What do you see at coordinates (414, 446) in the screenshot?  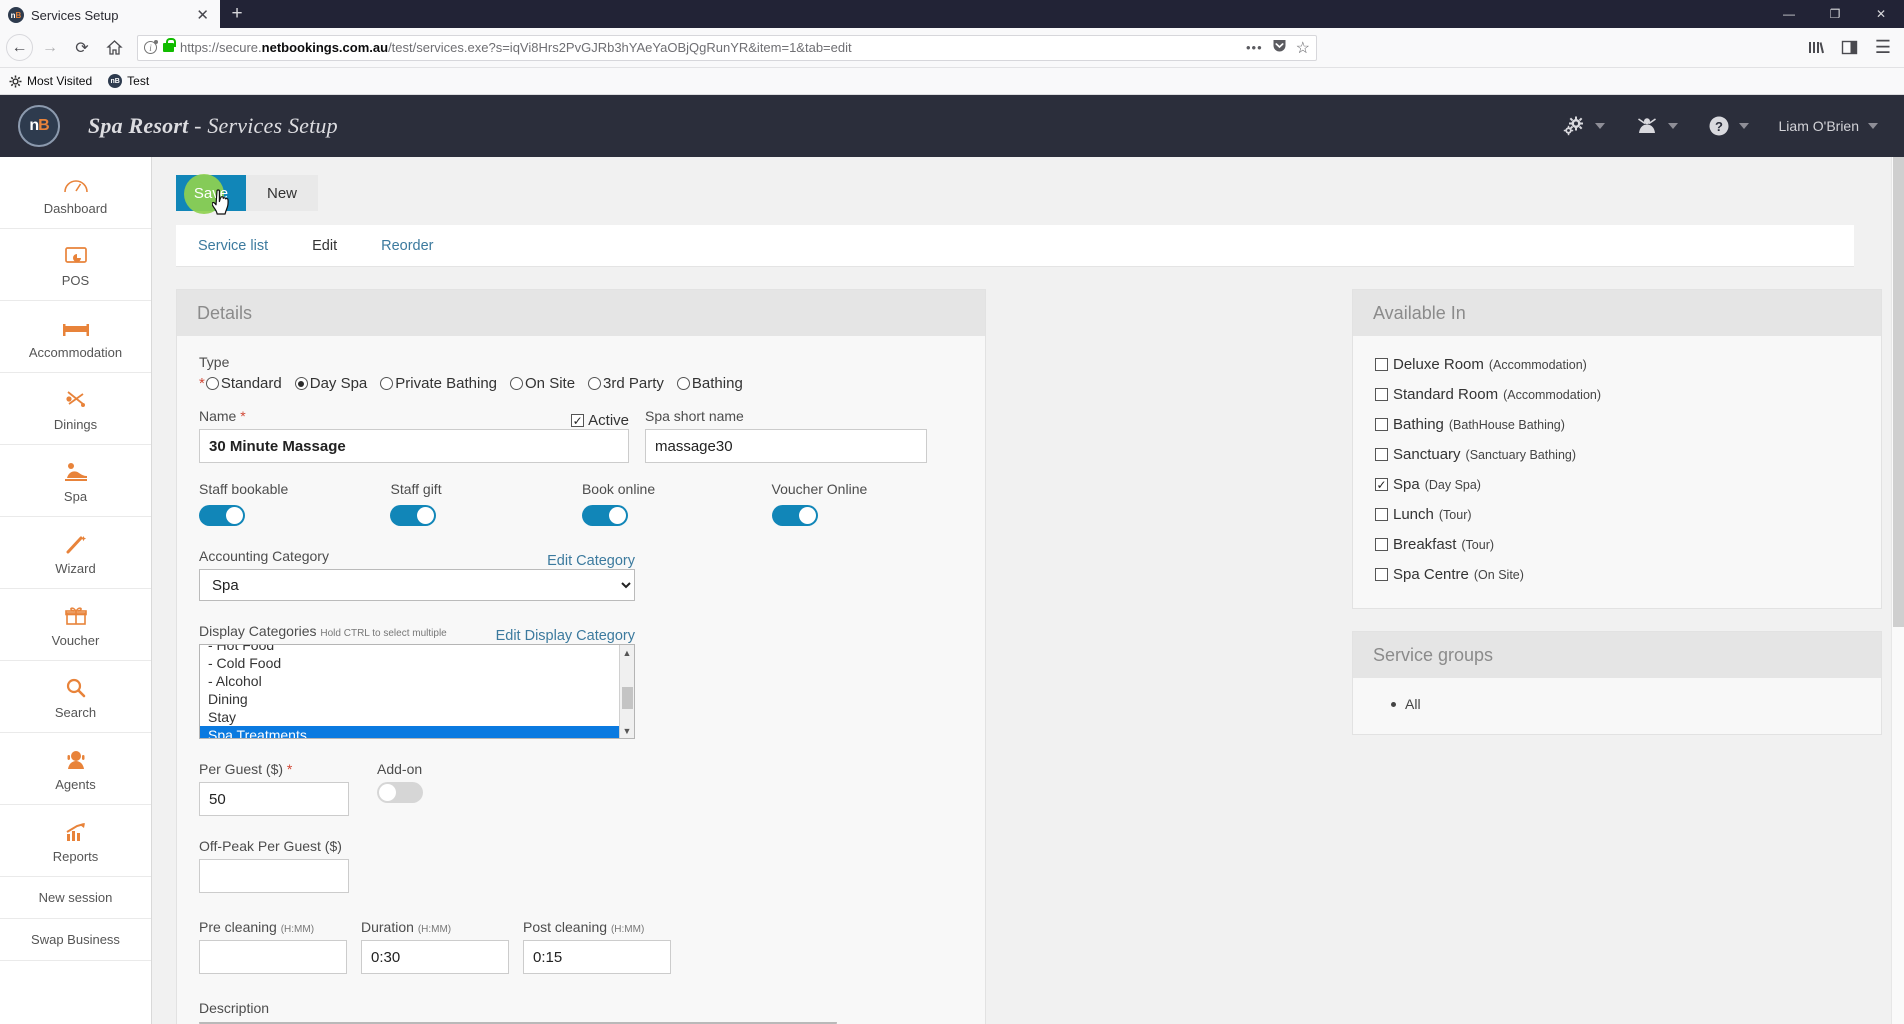 I see `name-input` at bounding box center [414, 446].